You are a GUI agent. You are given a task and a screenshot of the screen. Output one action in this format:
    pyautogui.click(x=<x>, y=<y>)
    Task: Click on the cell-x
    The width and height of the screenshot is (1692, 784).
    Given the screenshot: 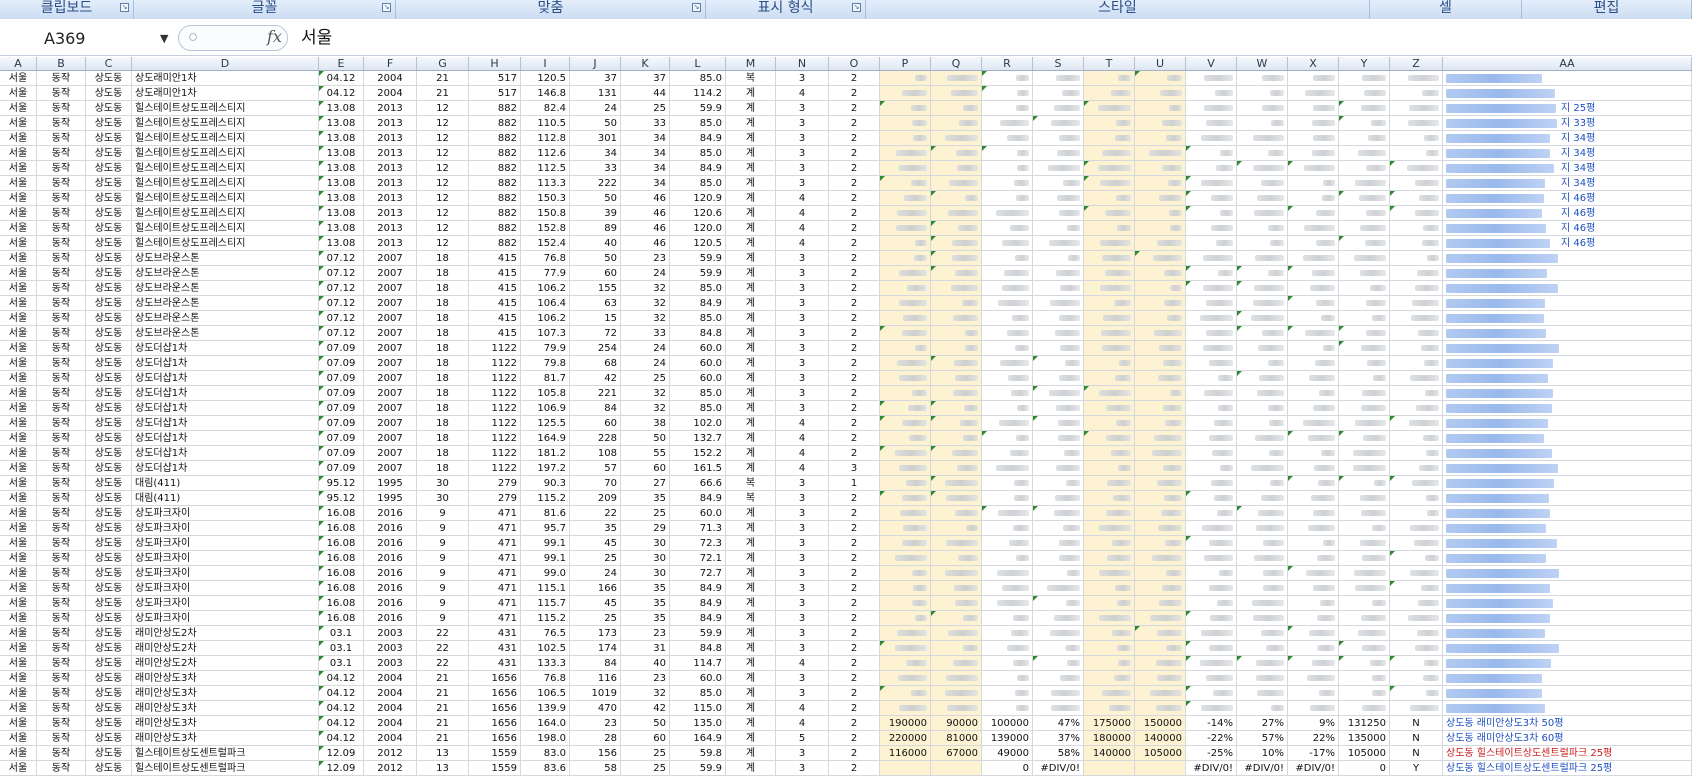 What is the action you would take?
    pyautogui.click(x=1313, y=138)
    